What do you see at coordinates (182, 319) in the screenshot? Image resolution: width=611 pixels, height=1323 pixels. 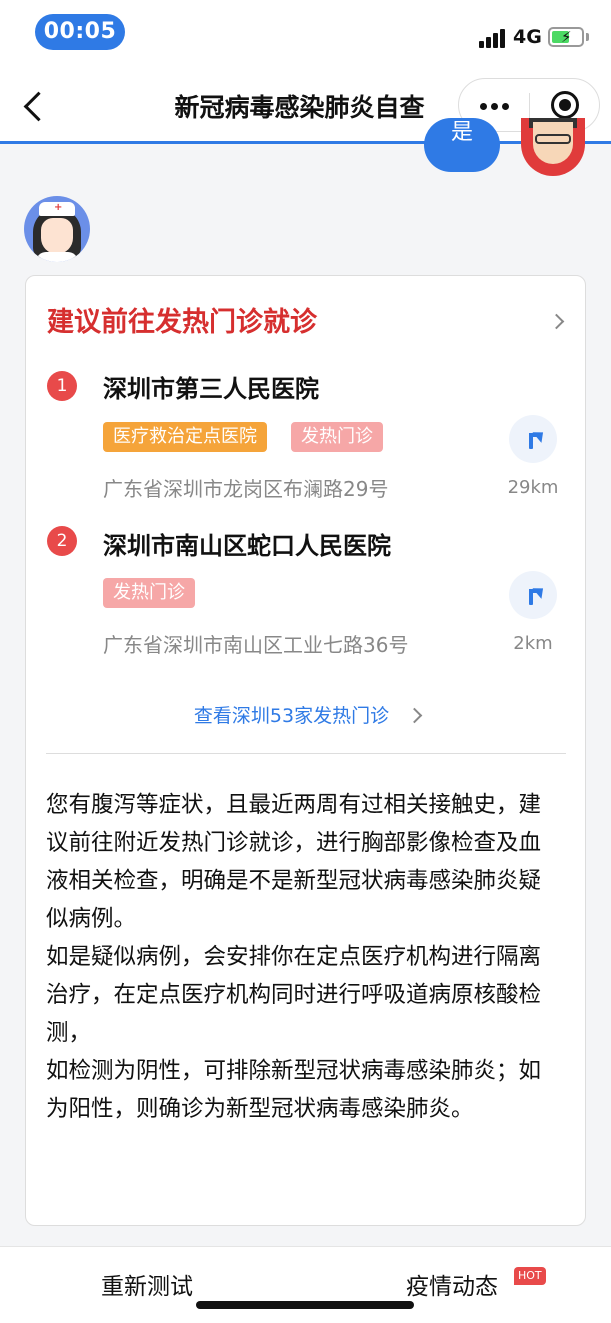 I see `card-title: 建议前往发热门诊就诊` at bounding box center [182, 319].